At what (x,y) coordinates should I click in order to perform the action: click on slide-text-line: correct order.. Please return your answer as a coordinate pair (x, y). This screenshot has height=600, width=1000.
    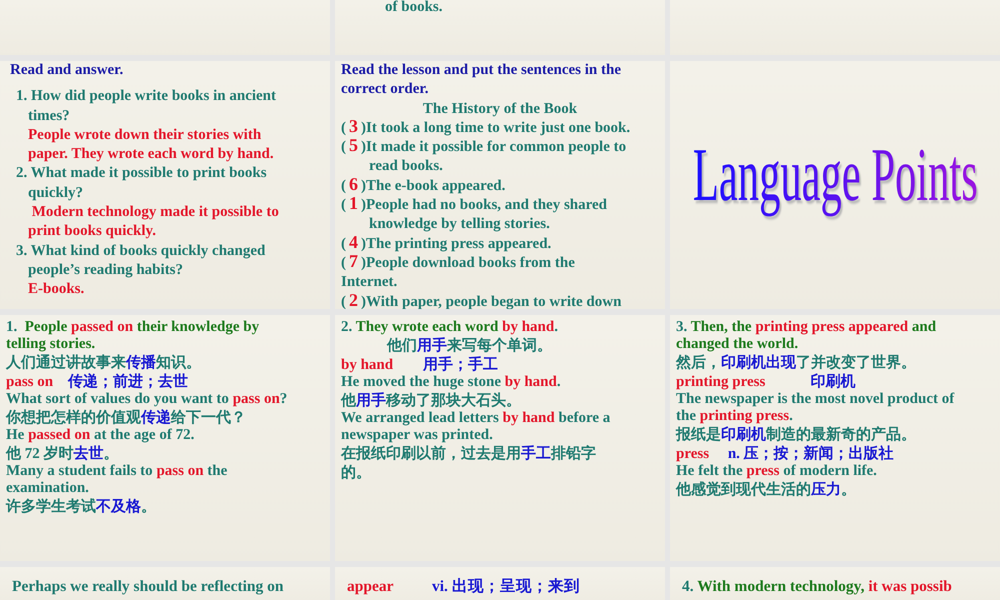
    Looking at the image, I should click on (384, 90).